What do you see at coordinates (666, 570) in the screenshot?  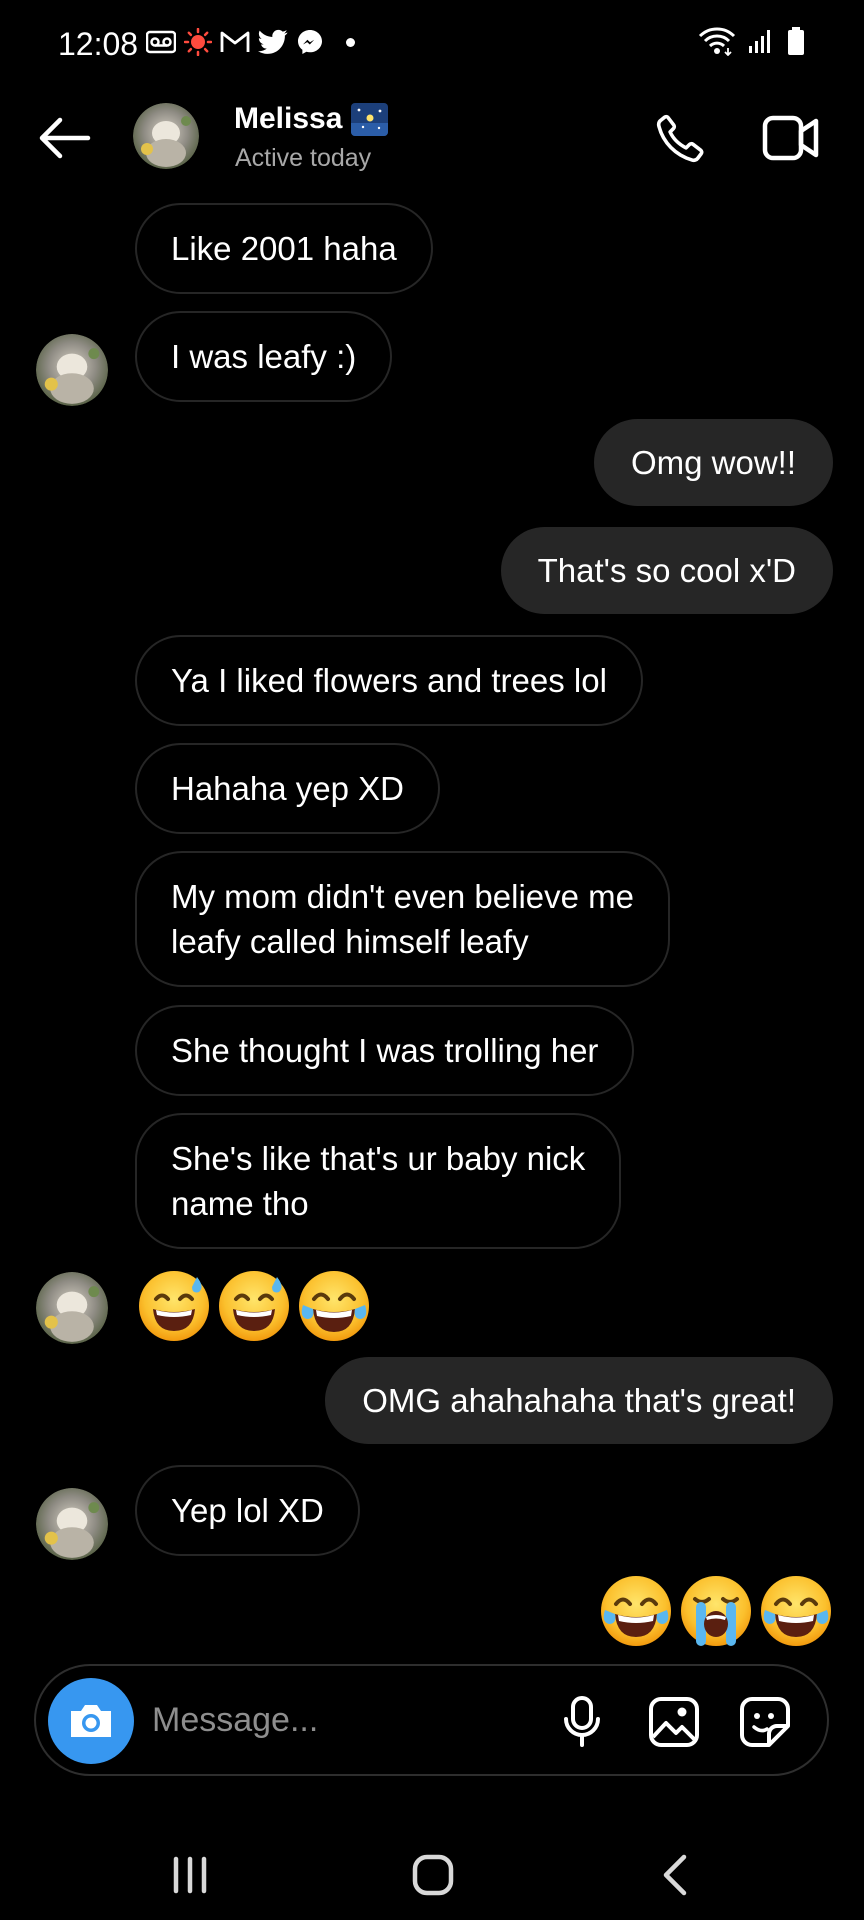 I see `message-bubble-outgoing: That's so cool x'D` at bounding box center [666, 570].